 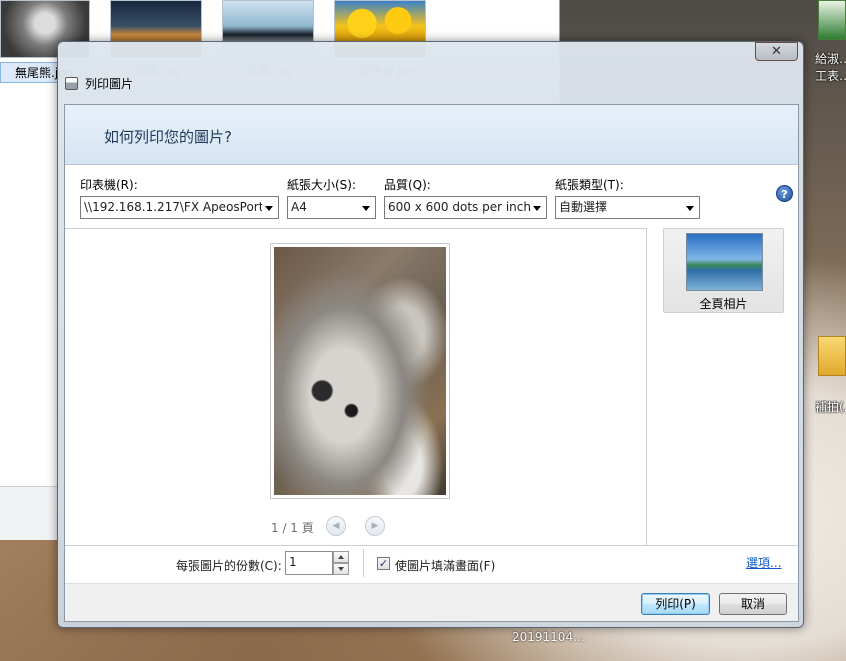 I want to click on page-indicator: 1 / 1 頁, so click(x=292, y=528).